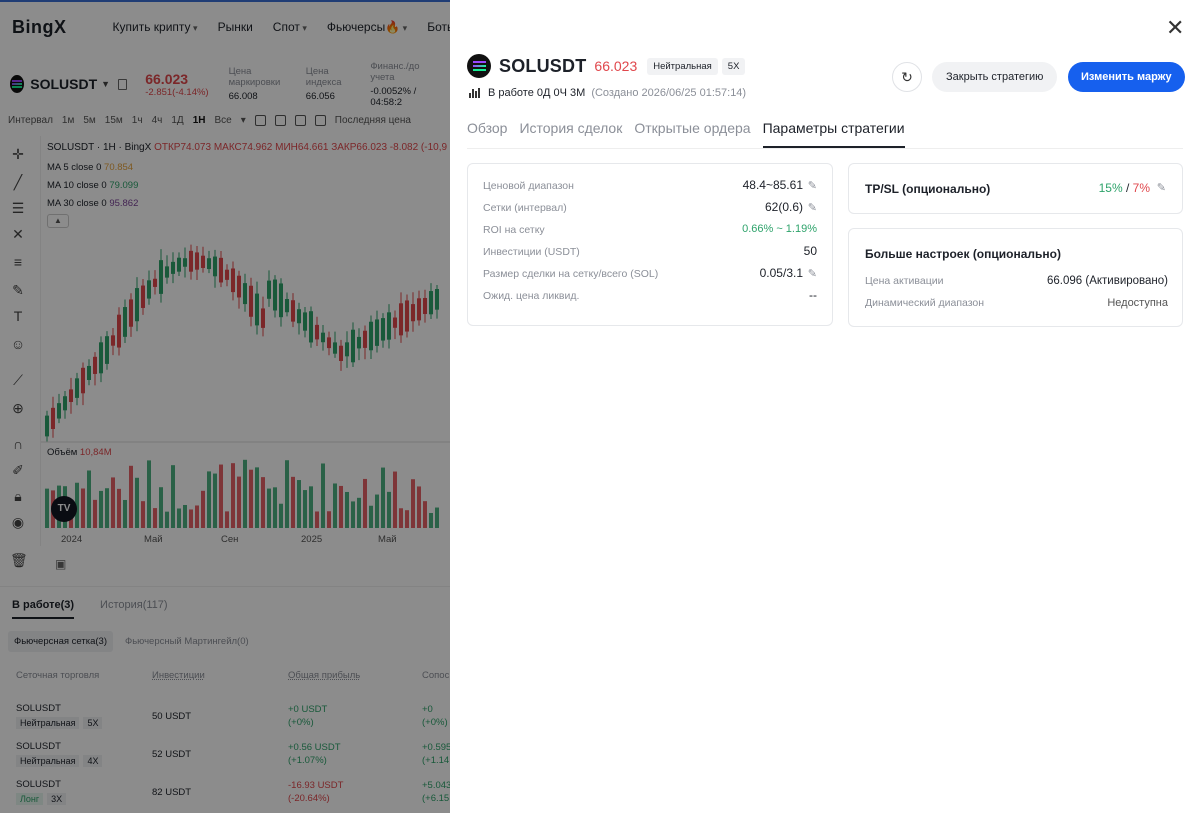 The image size is (1200, 813). What do you see at coordinates (928, 189) in the screenshot?
I see `tpsl-title: TP/SL (опционально)` at bounding box center [928, 189].